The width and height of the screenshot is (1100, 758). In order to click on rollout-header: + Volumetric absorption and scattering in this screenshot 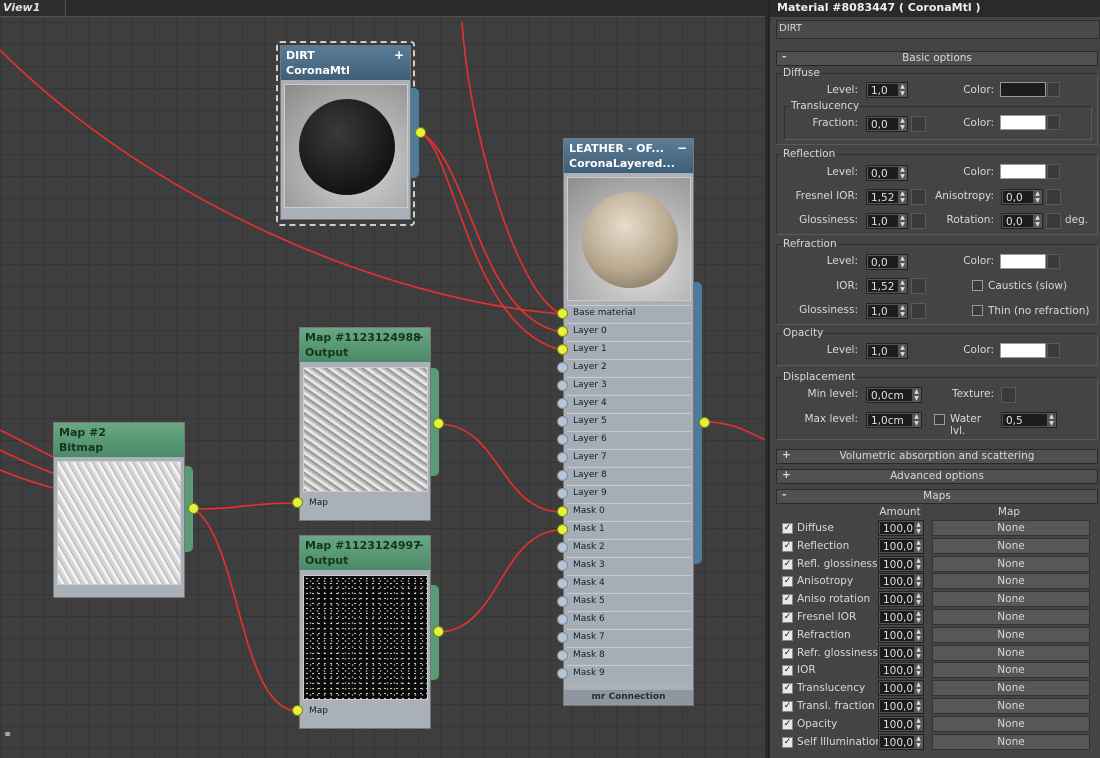, I will do `click(937, 456)`.